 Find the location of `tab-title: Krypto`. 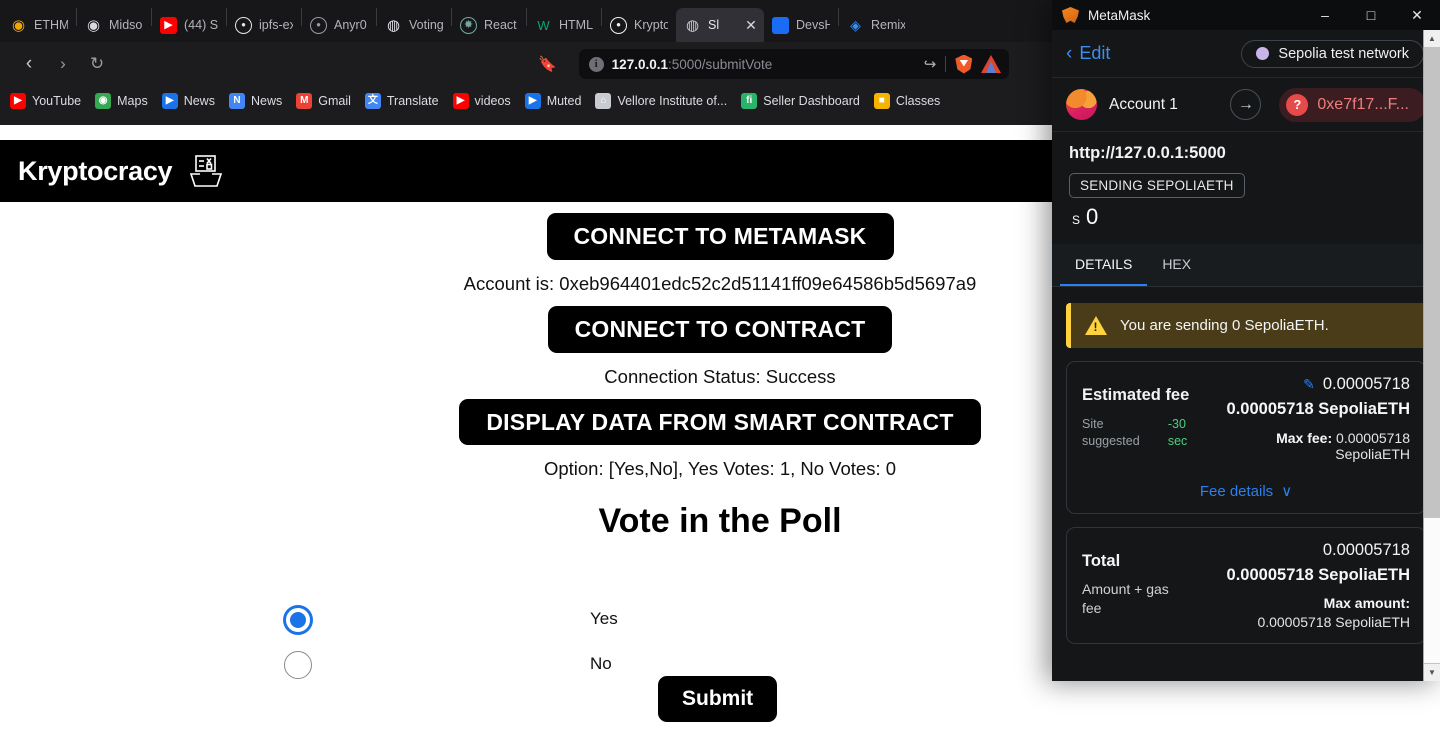

tab-title: Krypto is located at coordinates (651, 25).